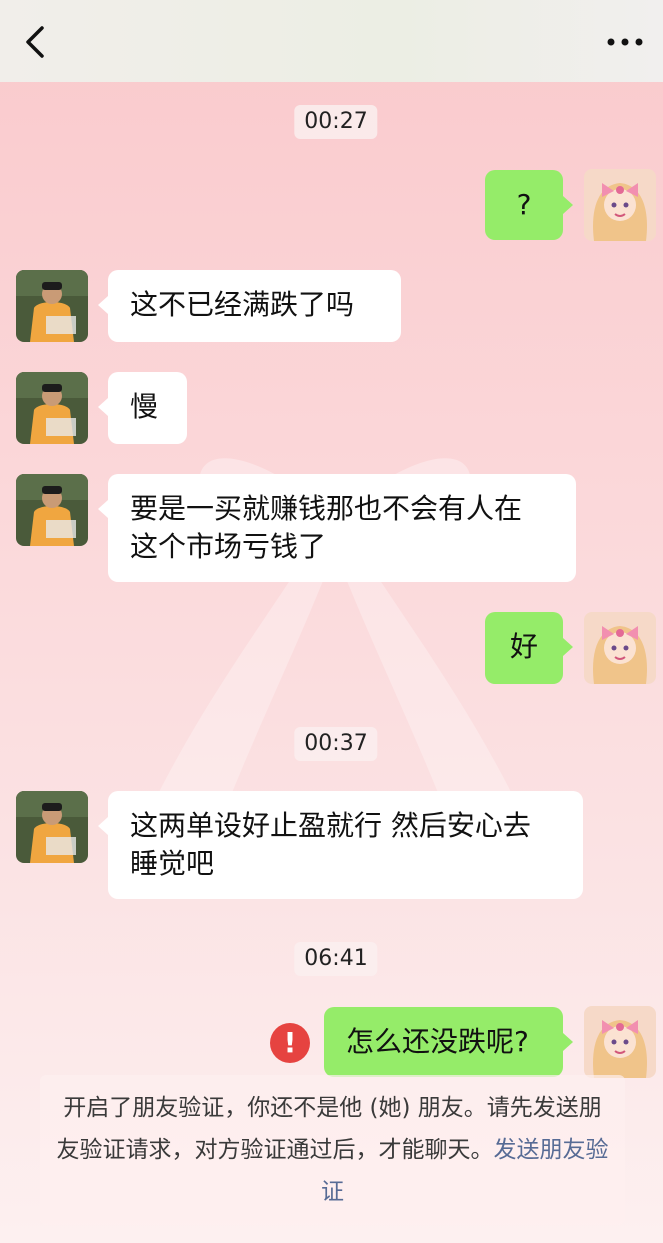 Image resolution: width=663 pixels, height=1243 pixels. Describe the element at coordinates (625, 42) in the screenshot. I see `more-dots-icon` at that location.